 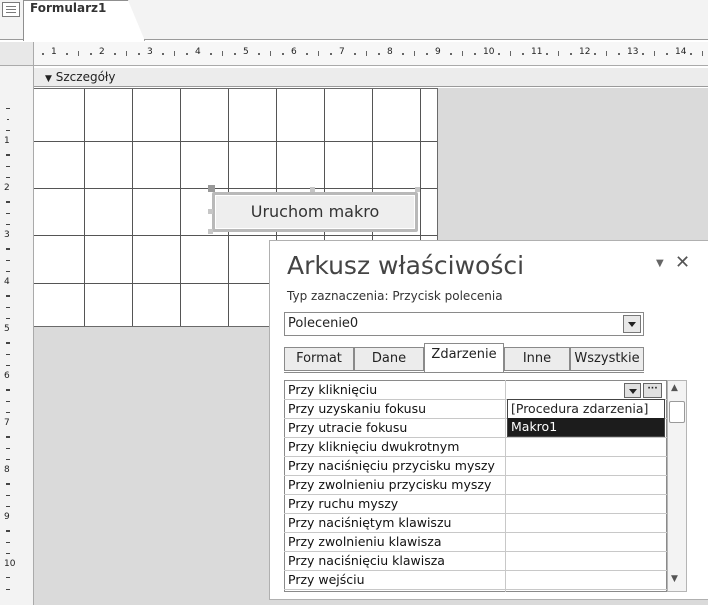 I want to click on scroll-down-icon: ▼, so click(x=674, y=579).